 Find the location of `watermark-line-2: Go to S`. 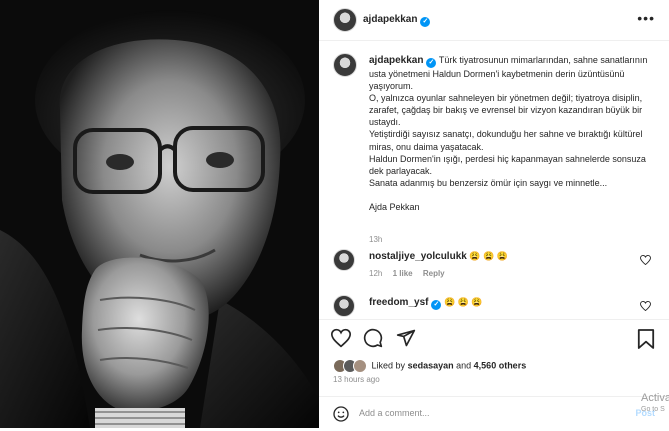

watermark-line-2: Go to S is located at coordinates (653, 409).